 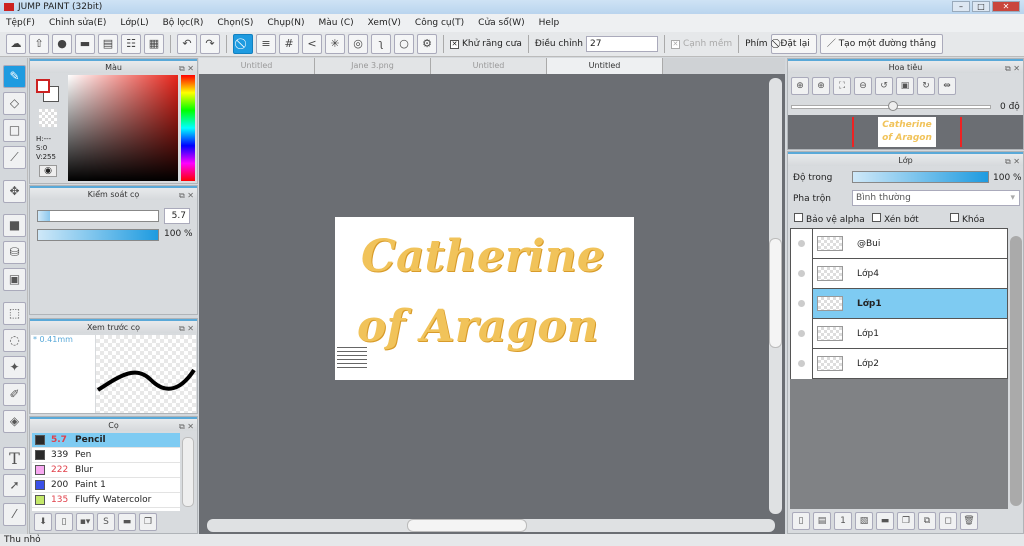 What do you see at coordinates (123, 128) in the screenshot?
I see `saturation-value-picker` at bounding box center [123, 128].